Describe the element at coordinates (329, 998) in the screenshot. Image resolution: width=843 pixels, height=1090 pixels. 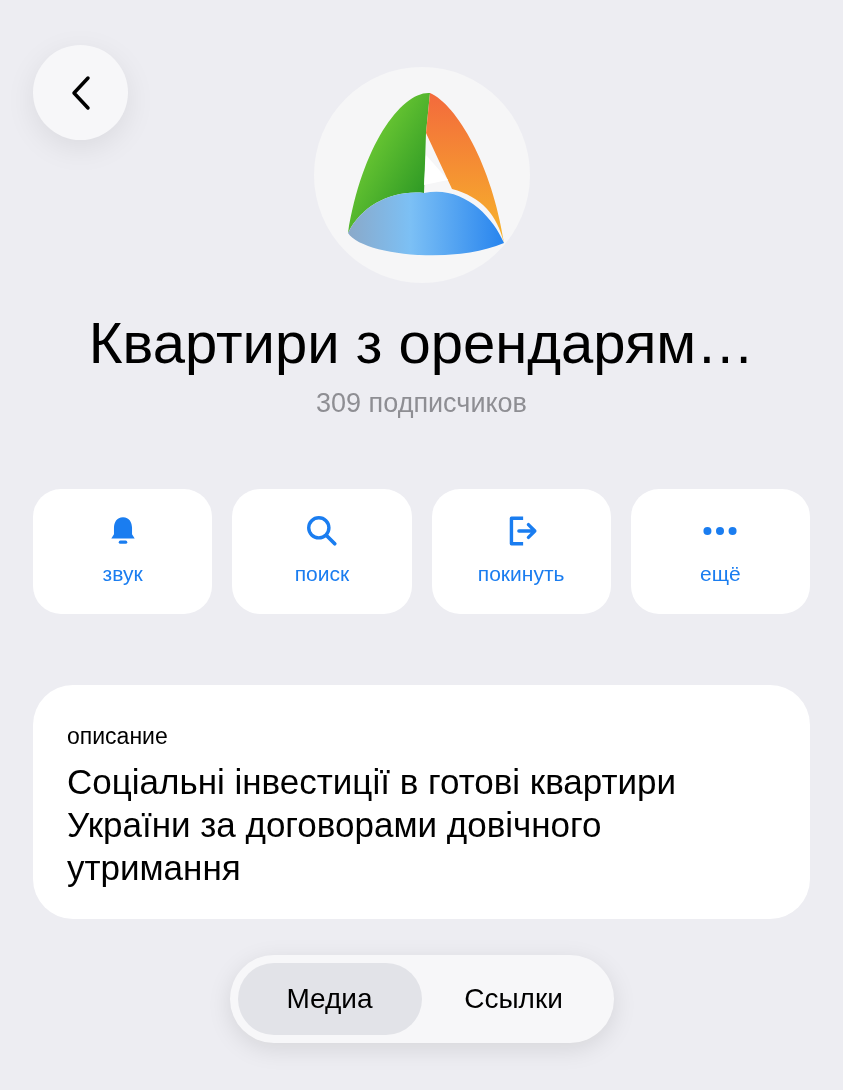
I see `tab: Медиа` at that location.